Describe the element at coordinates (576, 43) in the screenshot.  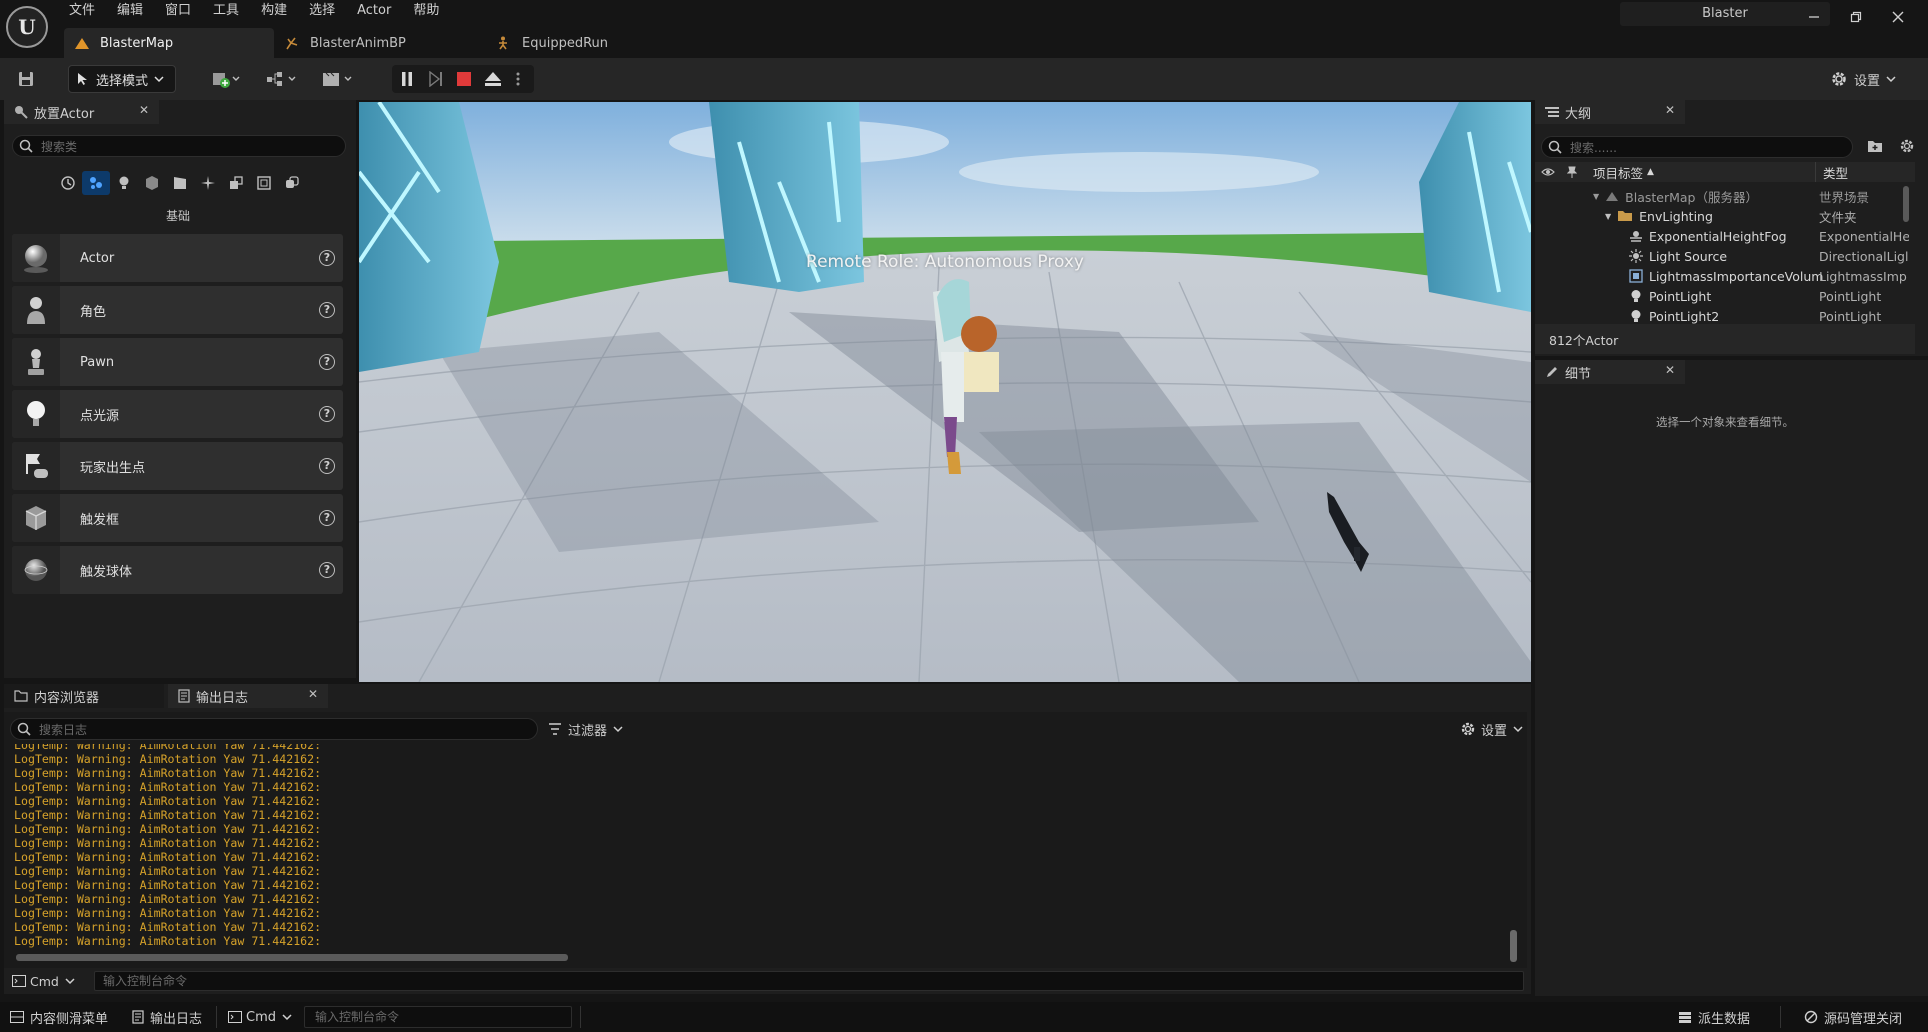
I see `tab-equippedrun: EquippedRun` at that location.